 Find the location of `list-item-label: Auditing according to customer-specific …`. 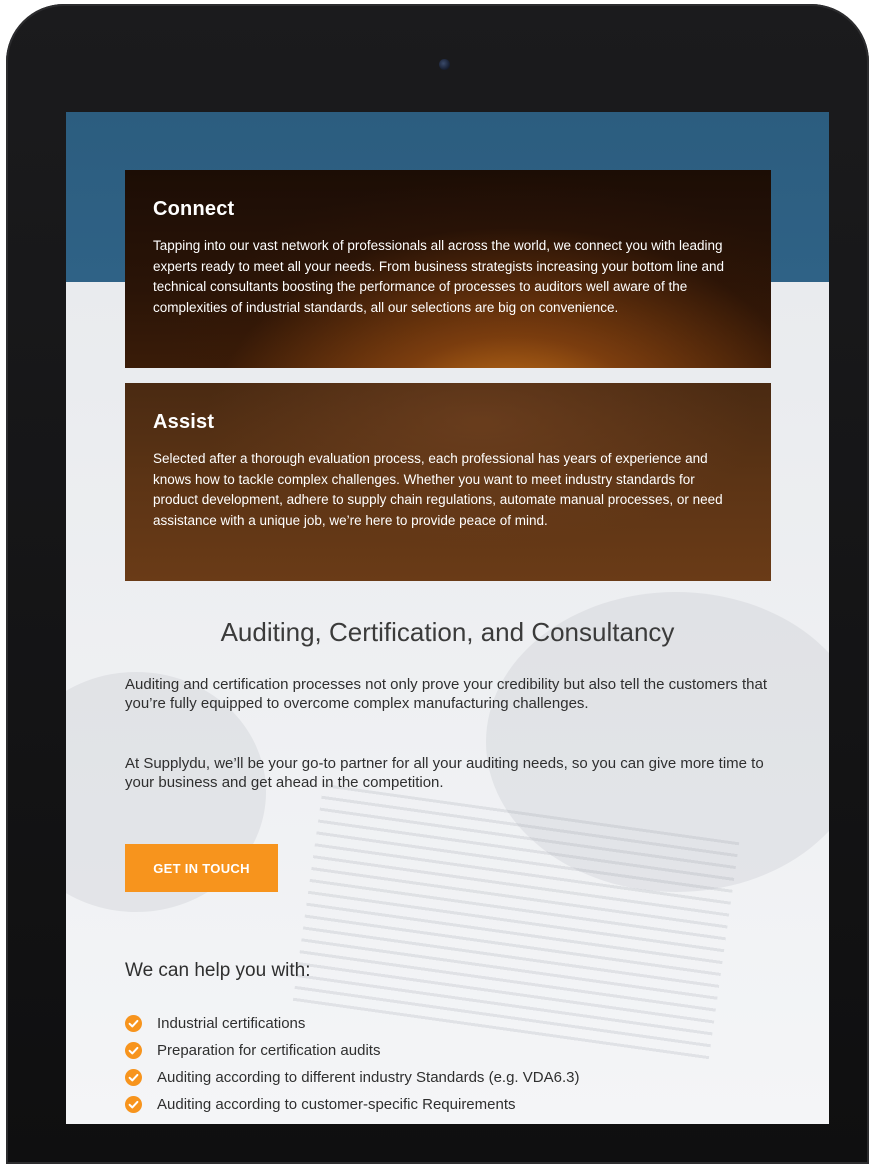

list-item-label: Auditing according to customer-specific … is located at coordinates (336, 1104).